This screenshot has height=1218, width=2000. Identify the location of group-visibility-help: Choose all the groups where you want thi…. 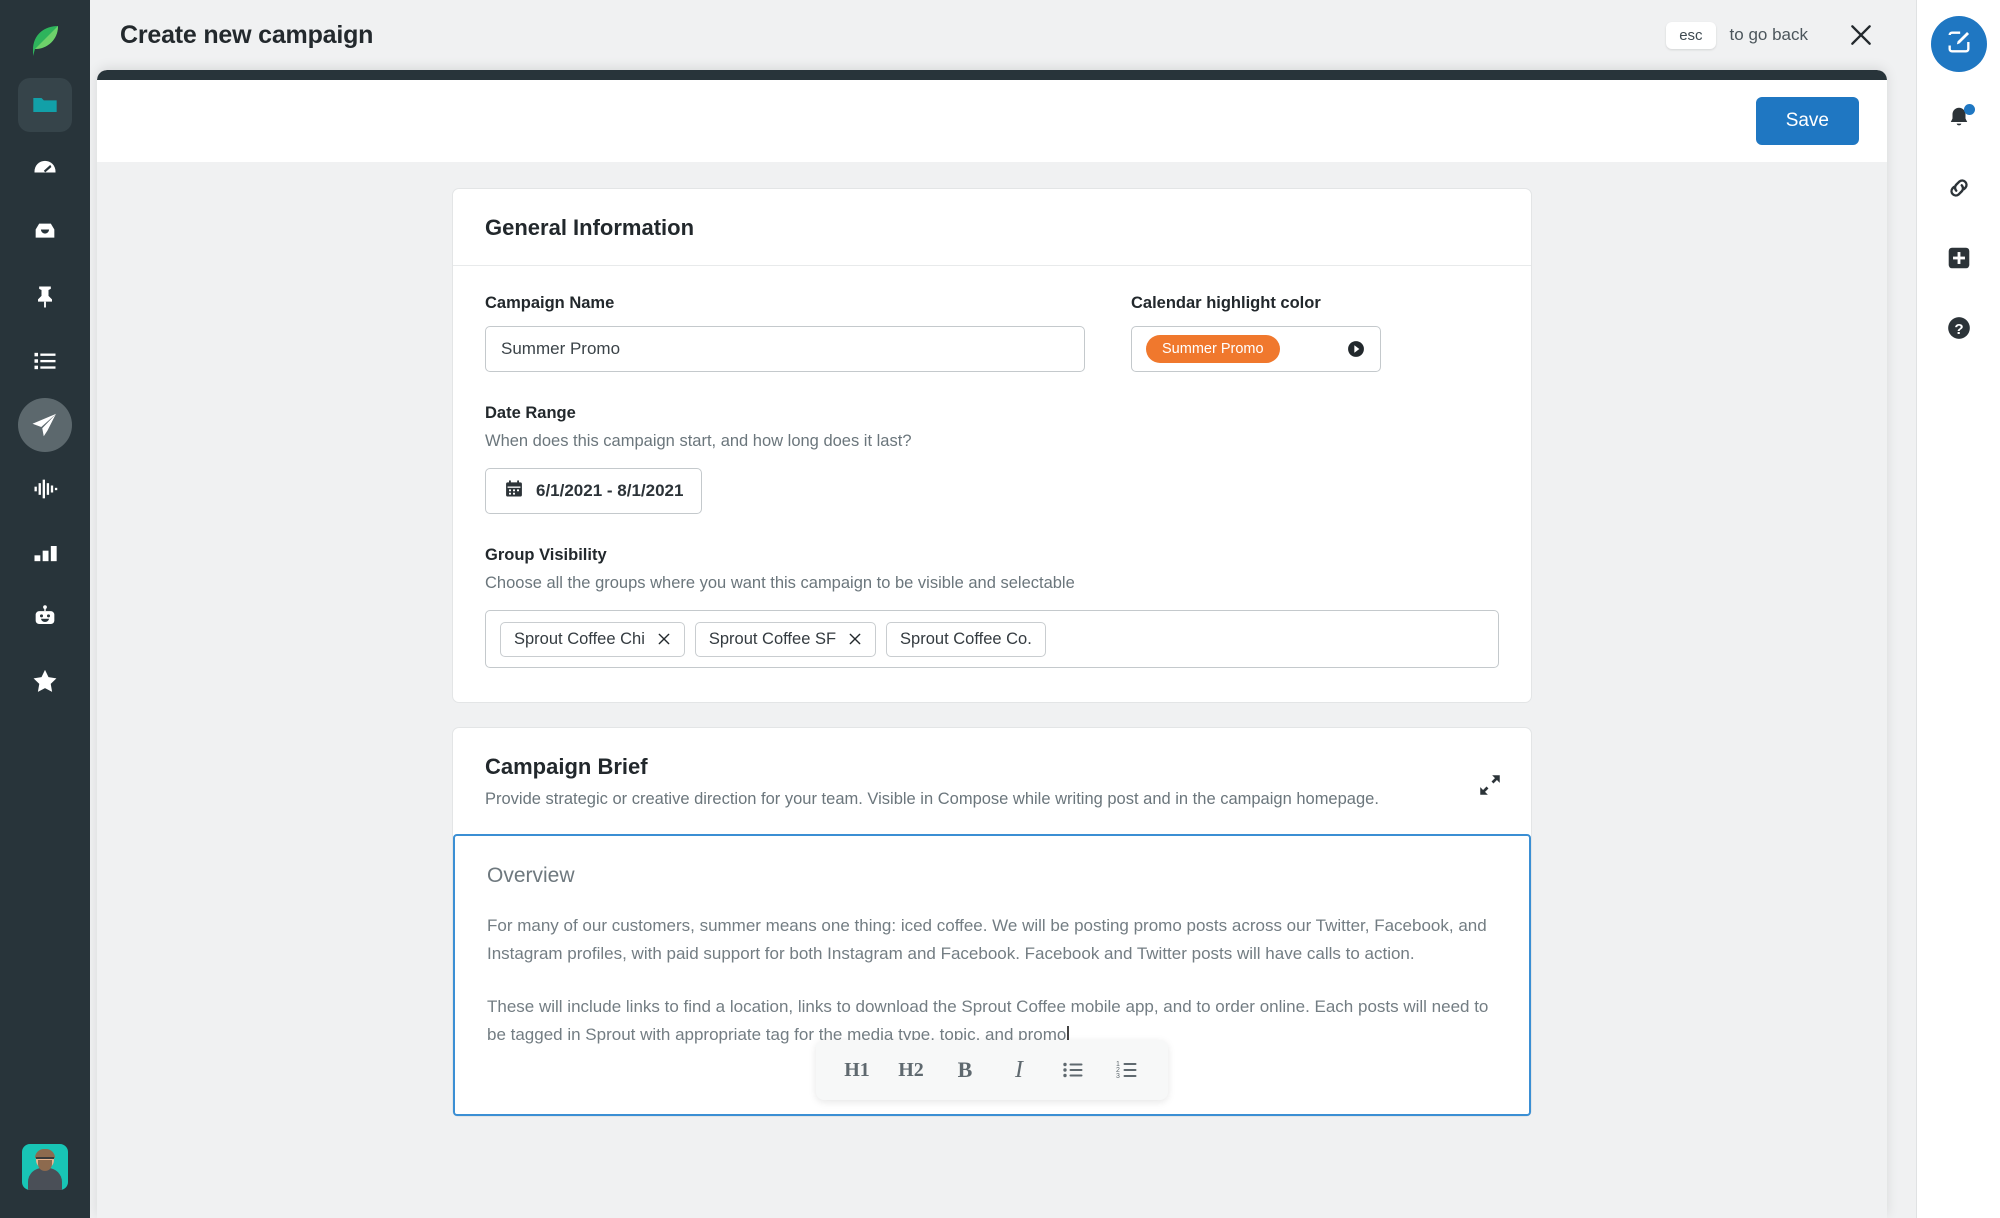
(780, 583).